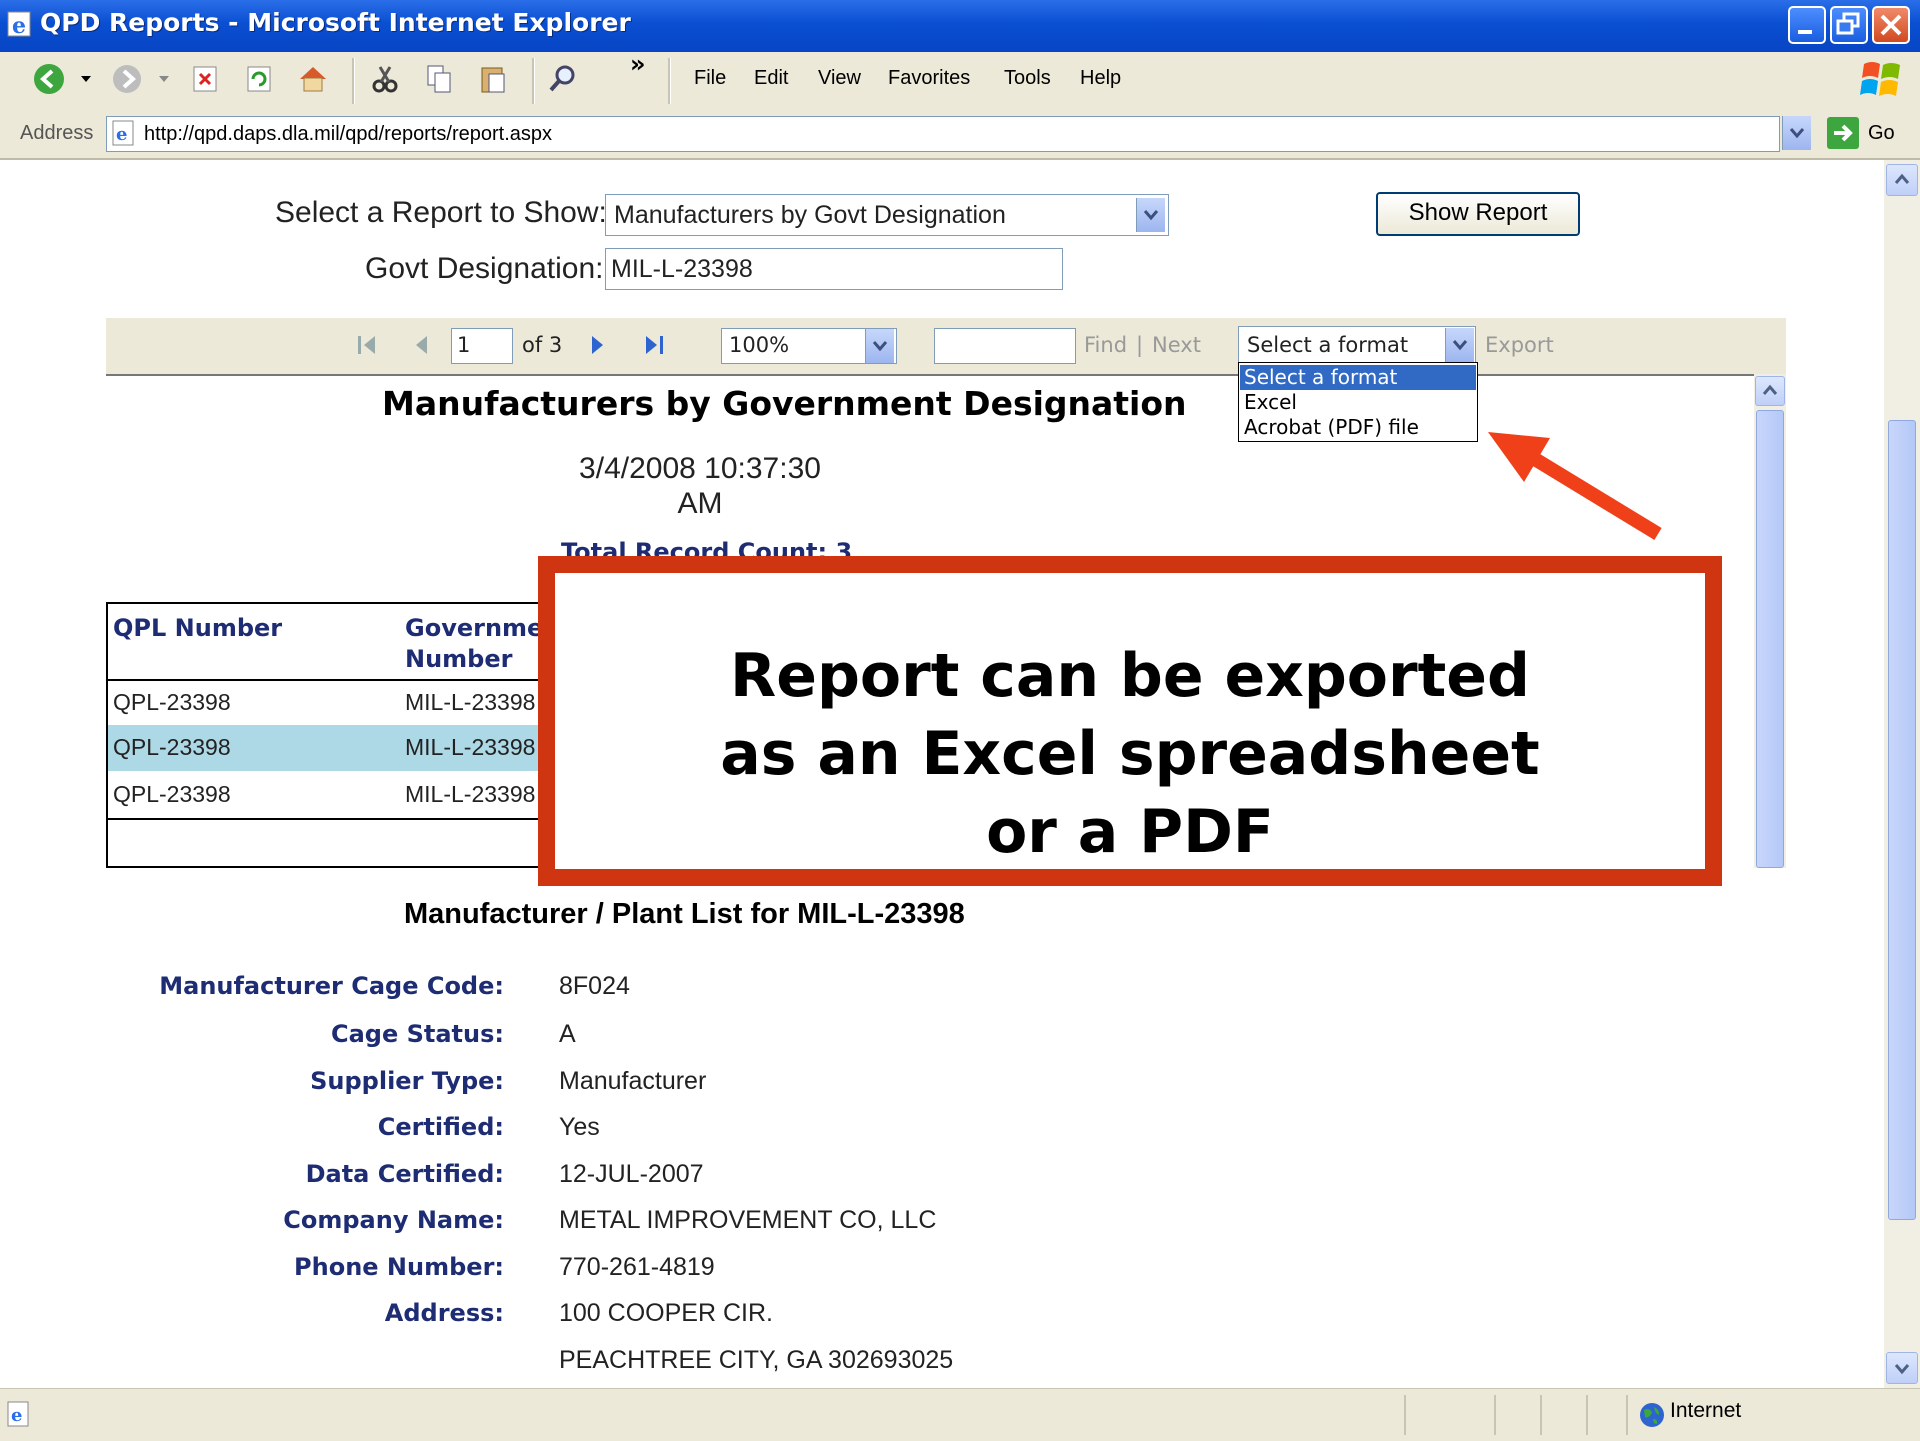  Describe the element at coordinates (1478, 214) in the screenshot. I see `show-report-button: Show Report` at that location.